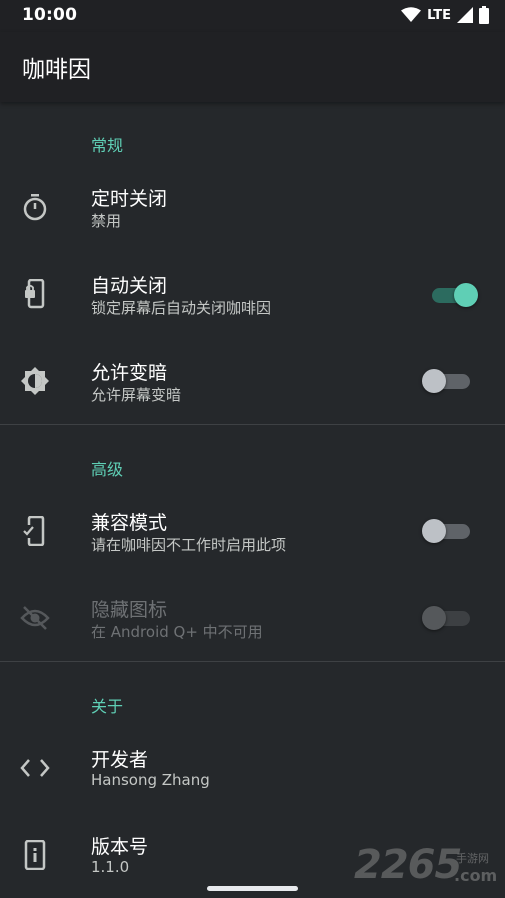  I want to click on section-header-advanced: 高级, so click(107, 469).